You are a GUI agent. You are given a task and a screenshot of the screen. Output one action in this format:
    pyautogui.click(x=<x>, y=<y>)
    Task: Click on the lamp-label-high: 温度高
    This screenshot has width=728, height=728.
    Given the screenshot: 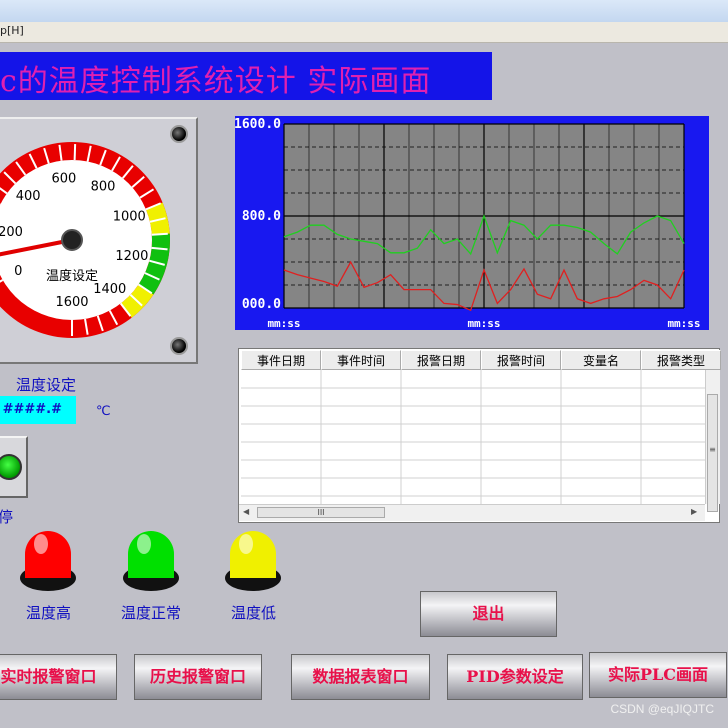 What is the action you would take?
    pyautogui.click(x=49, y=613)
    